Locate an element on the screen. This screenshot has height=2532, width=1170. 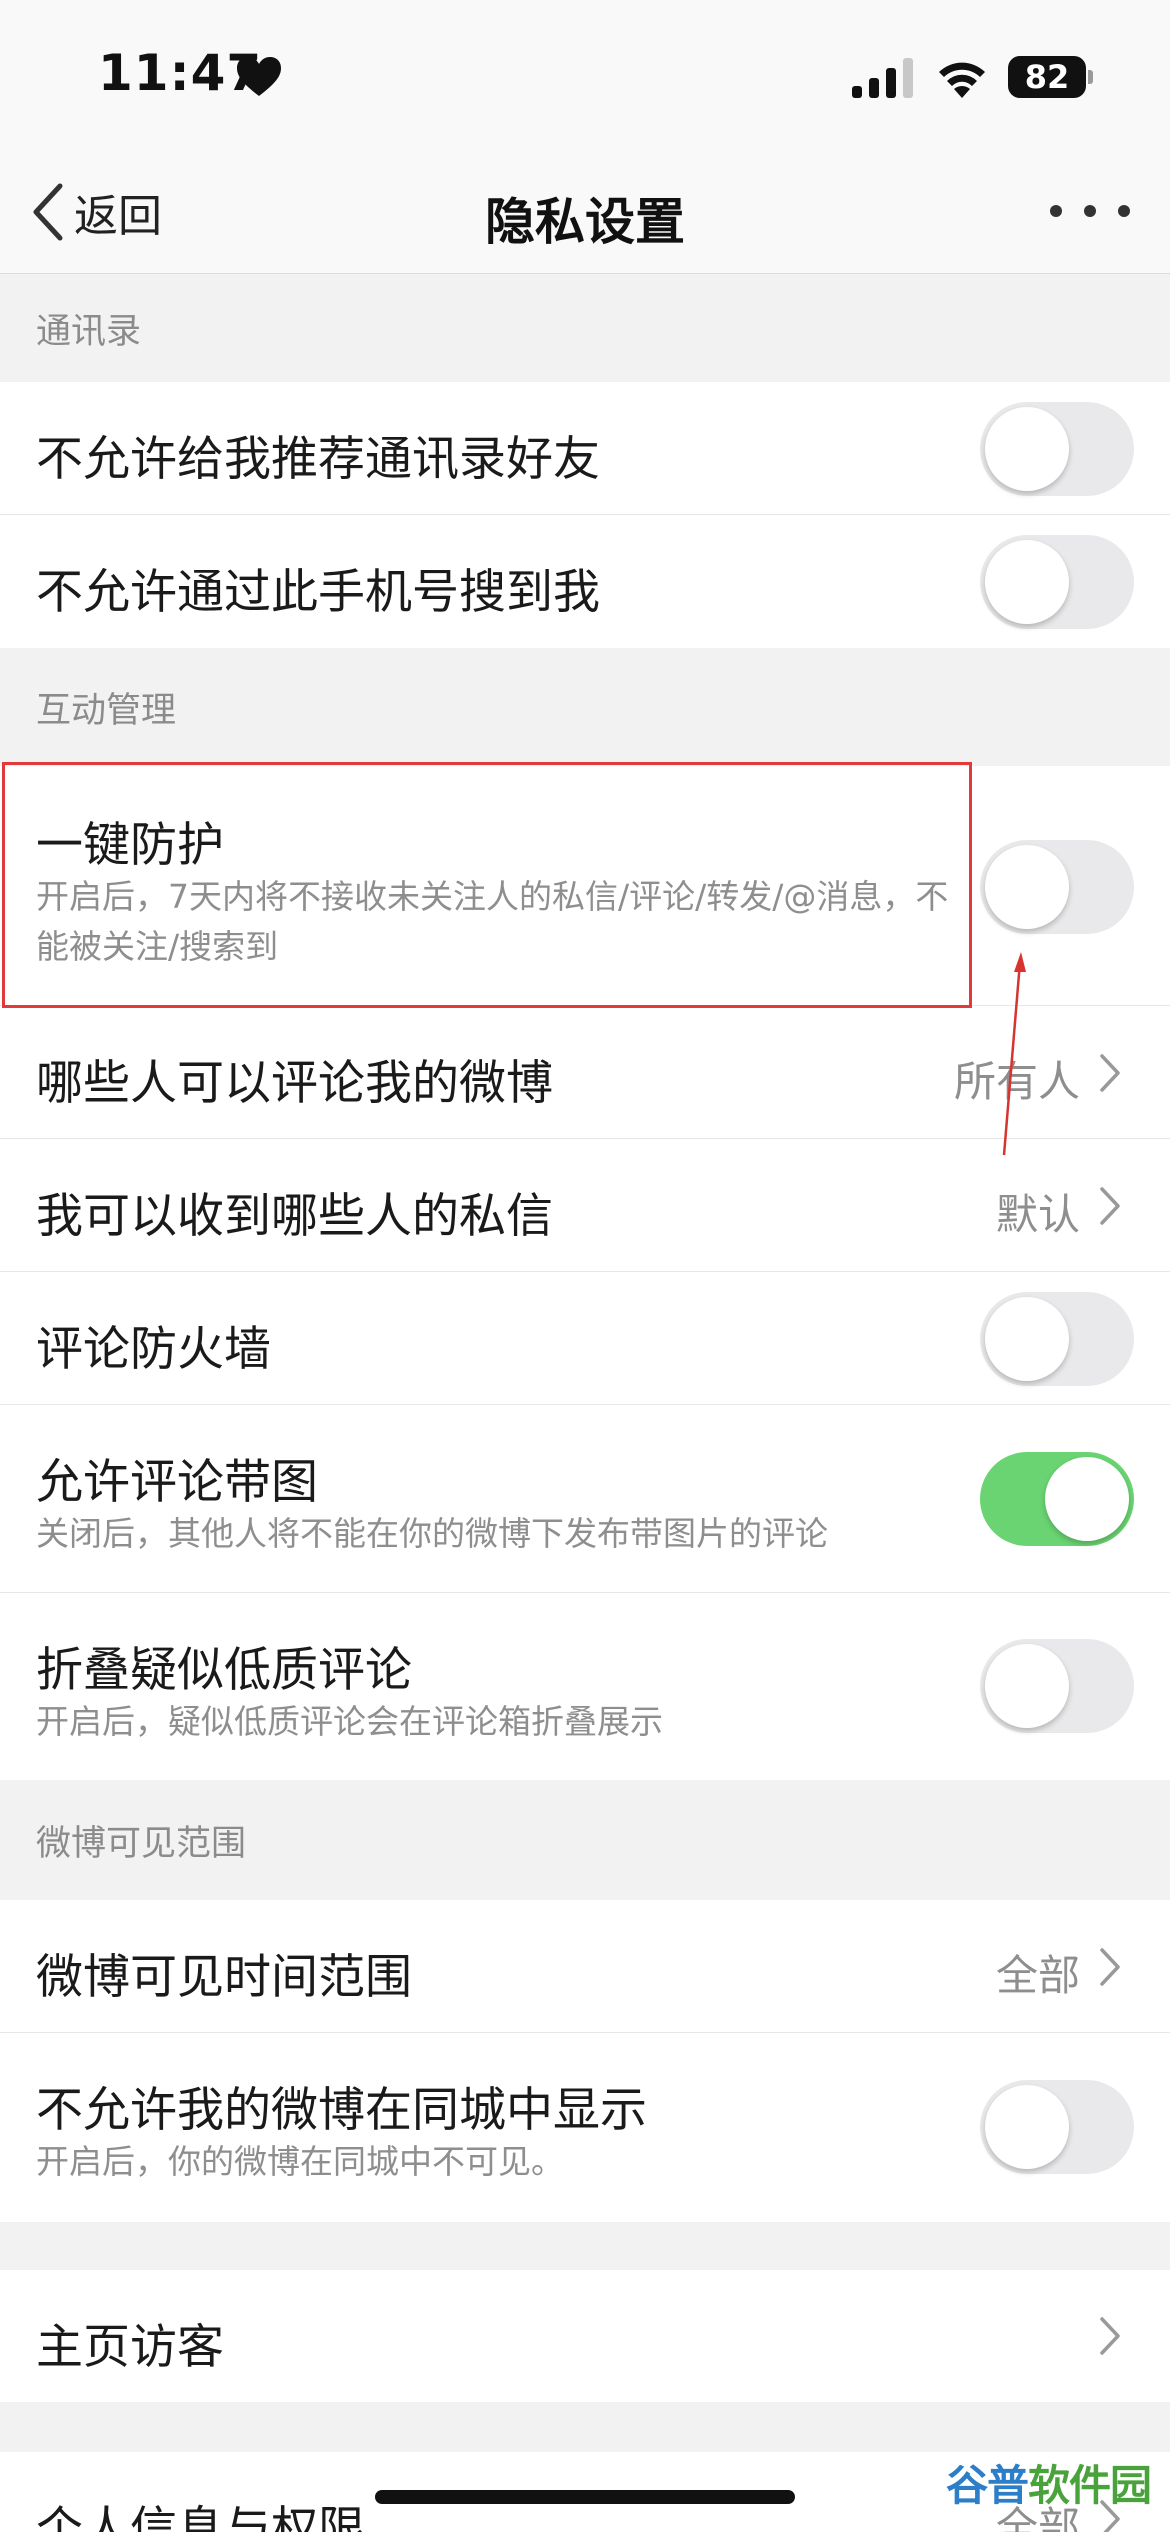
wifi-icon is located at coordinates (962, 80).